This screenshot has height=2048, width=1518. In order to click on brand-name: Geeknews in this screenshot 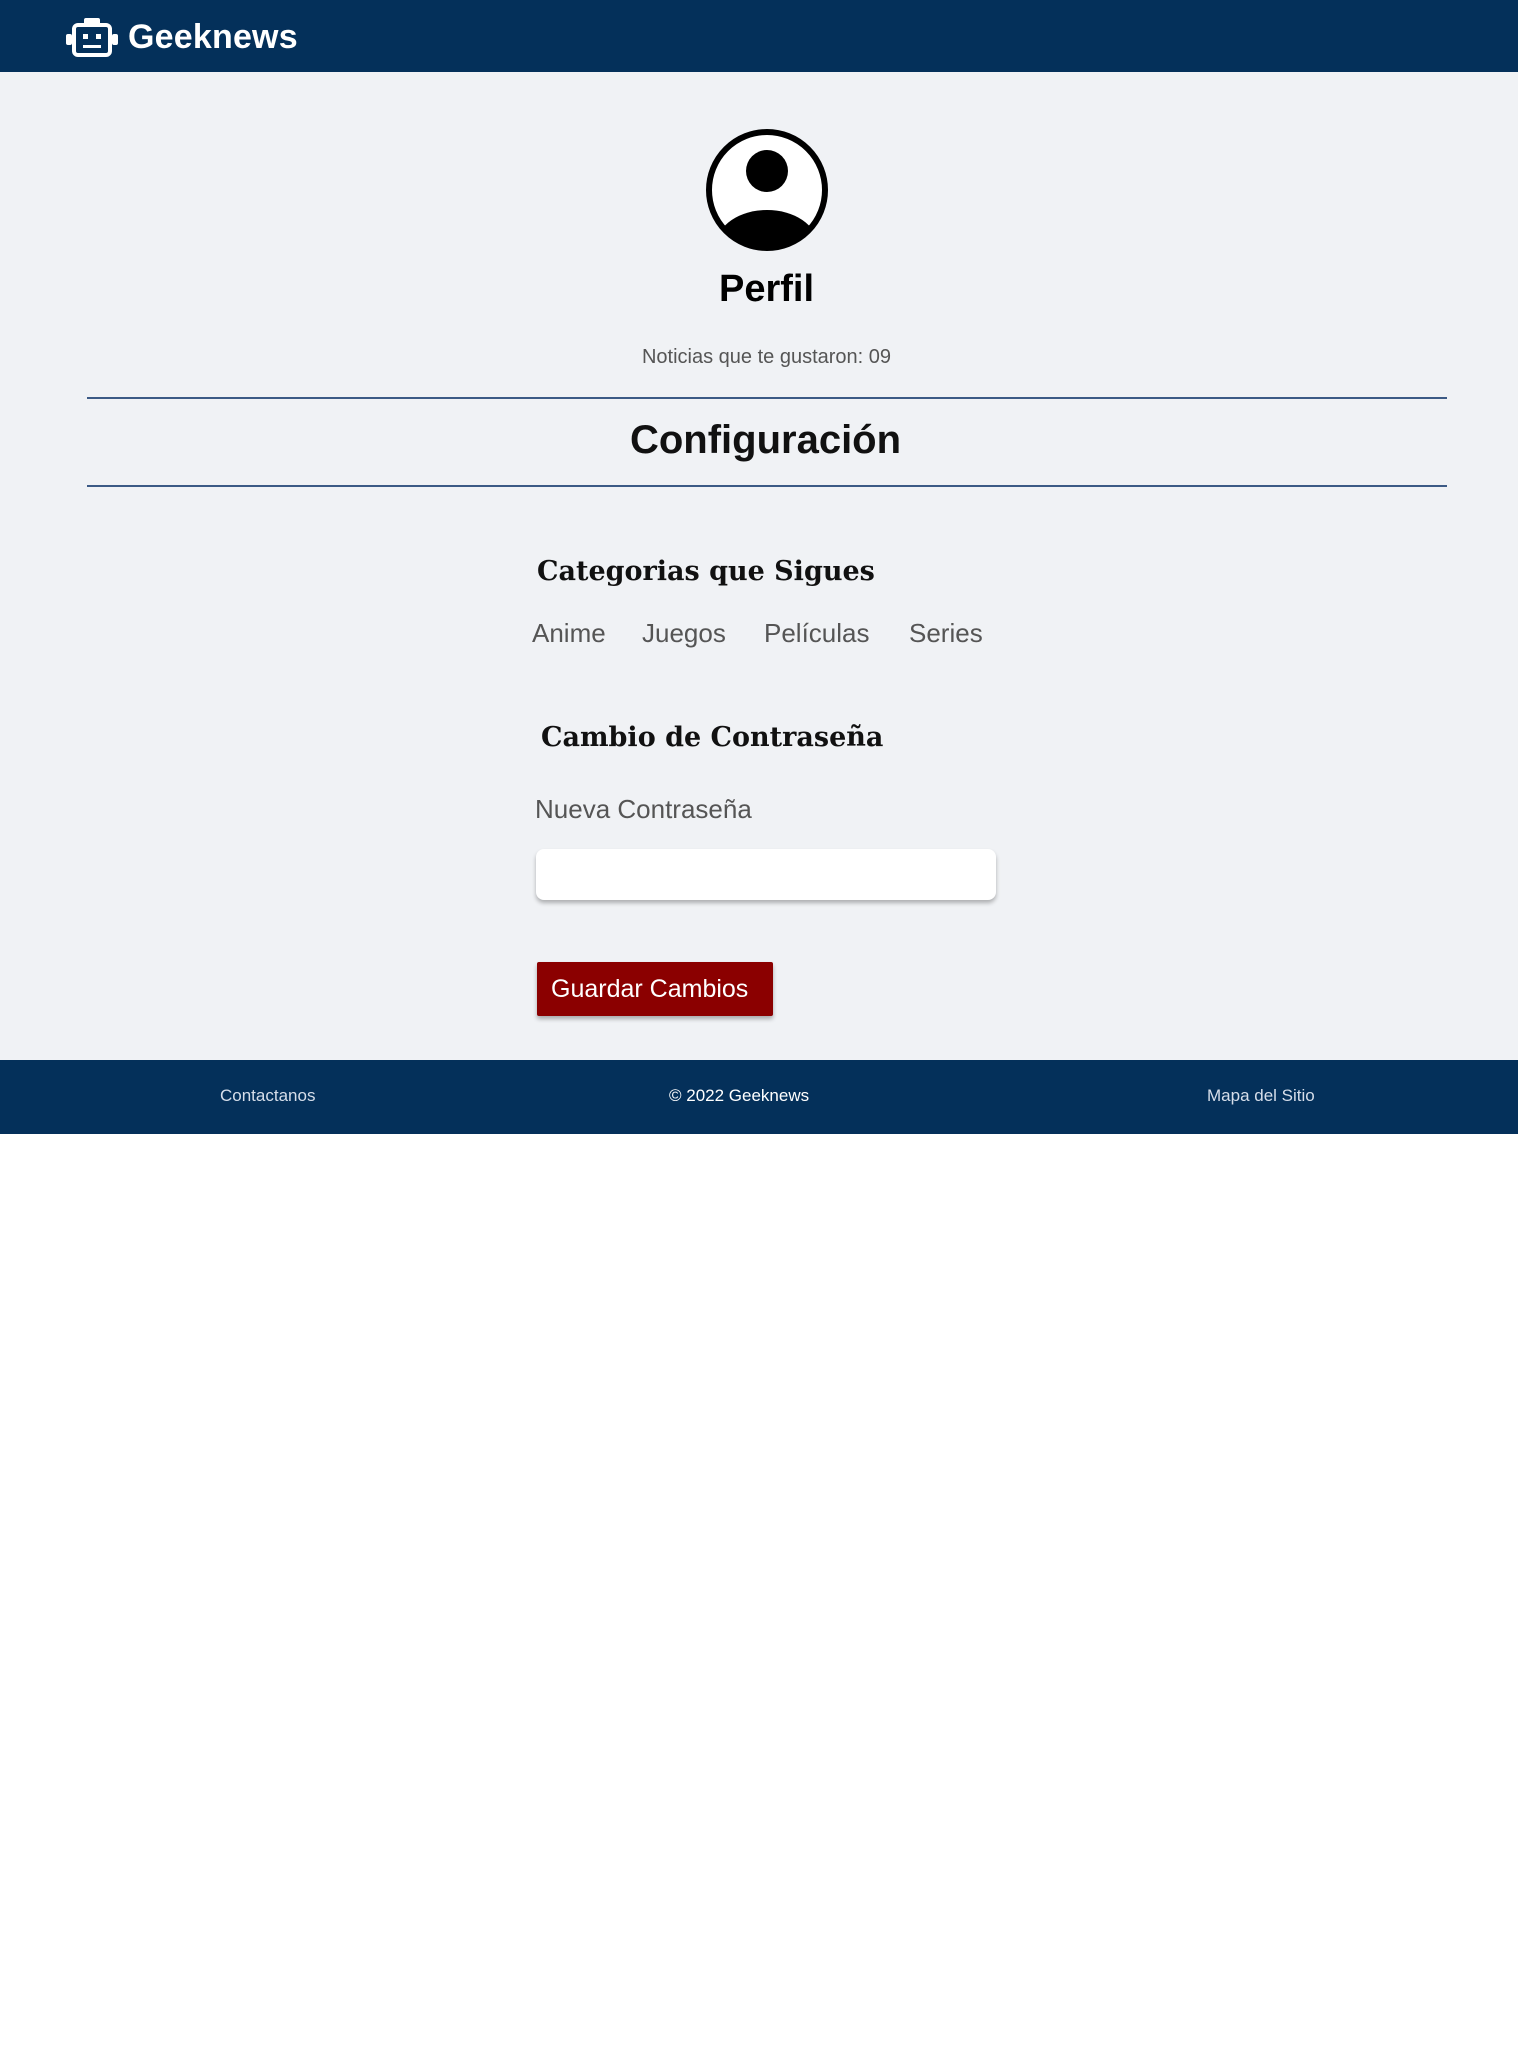, I will do `click(213, 36)`.